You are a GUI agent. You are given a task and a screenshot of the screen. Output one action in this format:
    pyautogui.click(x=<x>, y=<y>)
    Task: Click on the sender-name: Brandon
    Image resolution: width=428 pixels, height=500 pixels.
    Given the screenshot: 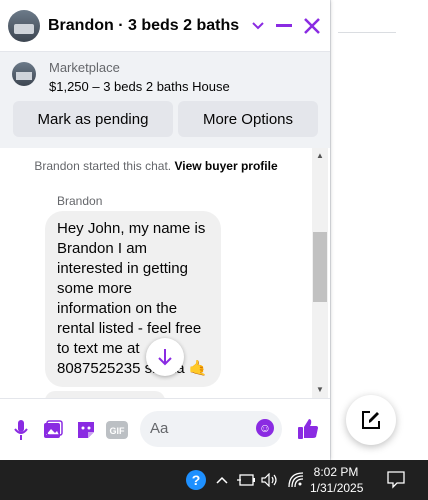 What is the action you would take?
    pyautogui.click(x=80, y=201)
    